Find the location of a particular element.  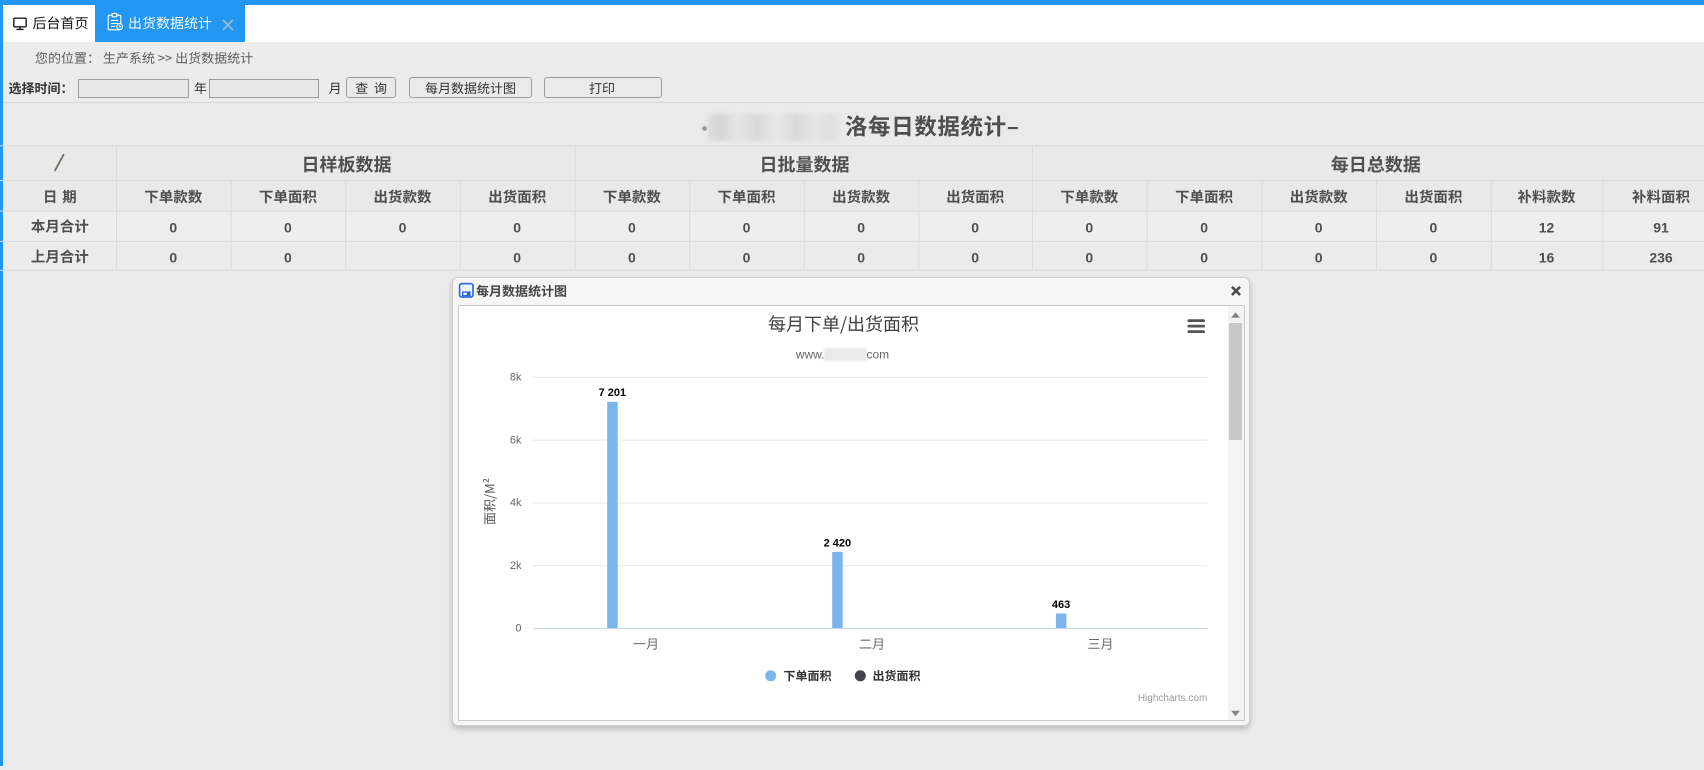

svg-text: www. is located at coordinates (810, 355).